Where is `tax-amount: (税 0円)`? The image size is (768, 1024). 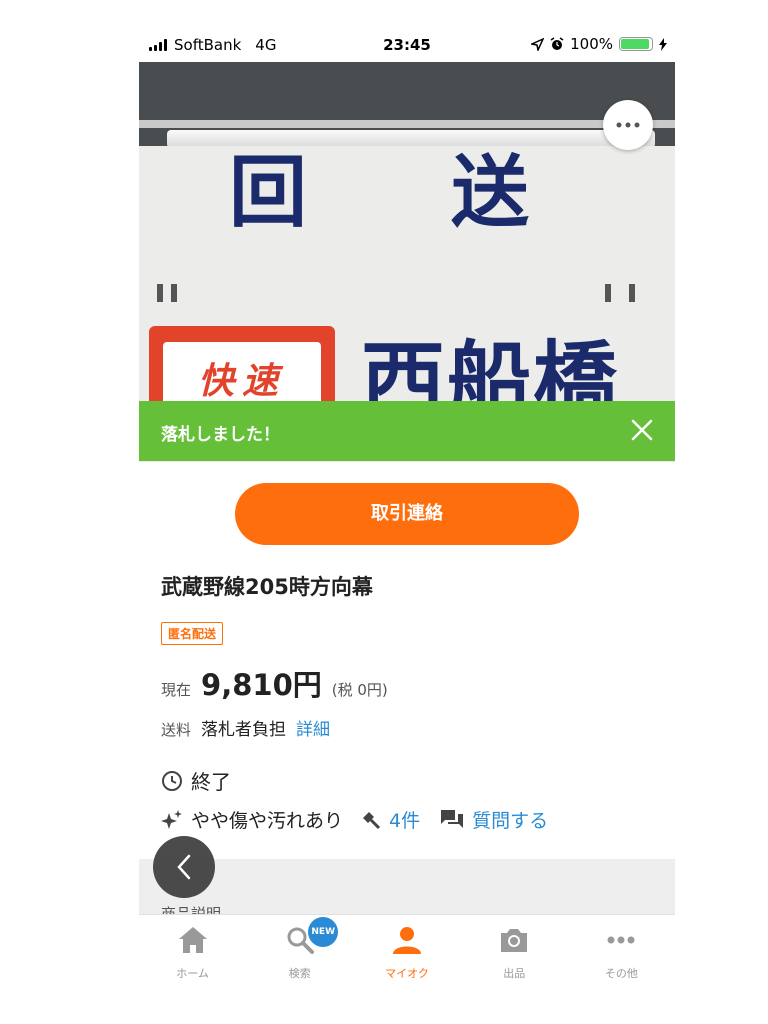
tax-amount: (税 0円) is located at coordinates (359, 690).